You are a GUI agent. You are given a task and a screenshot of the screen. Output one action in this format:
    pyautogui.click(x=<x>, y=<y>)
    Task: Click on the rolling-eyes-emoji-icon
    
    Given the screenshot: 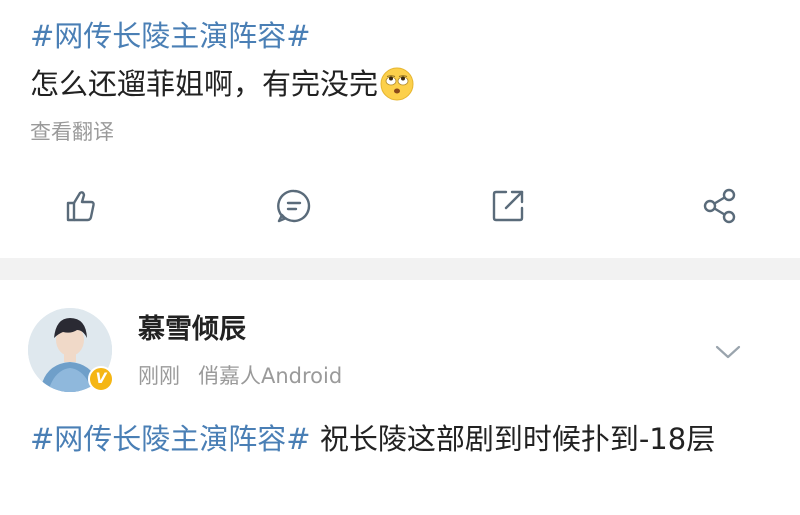 What is the action you would take?
    pyautogui.click(x=397, y=84)
    